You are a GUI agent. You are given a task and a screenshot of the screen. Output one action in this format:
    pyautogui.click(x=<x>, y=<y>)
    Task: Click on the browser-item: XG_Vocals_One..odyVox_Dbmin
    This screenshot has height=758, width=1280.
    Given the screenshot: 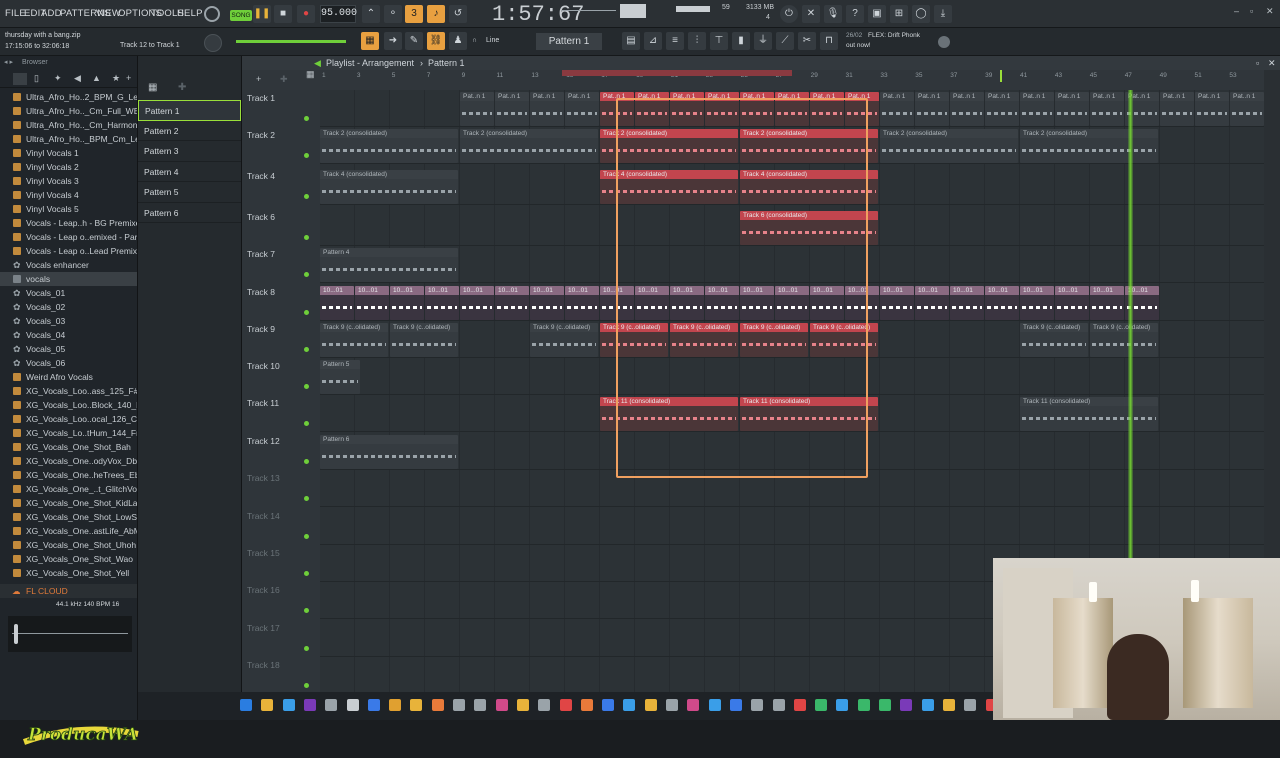 What is the action you would take?
    pyautogui.click(x=68, y=461)
    